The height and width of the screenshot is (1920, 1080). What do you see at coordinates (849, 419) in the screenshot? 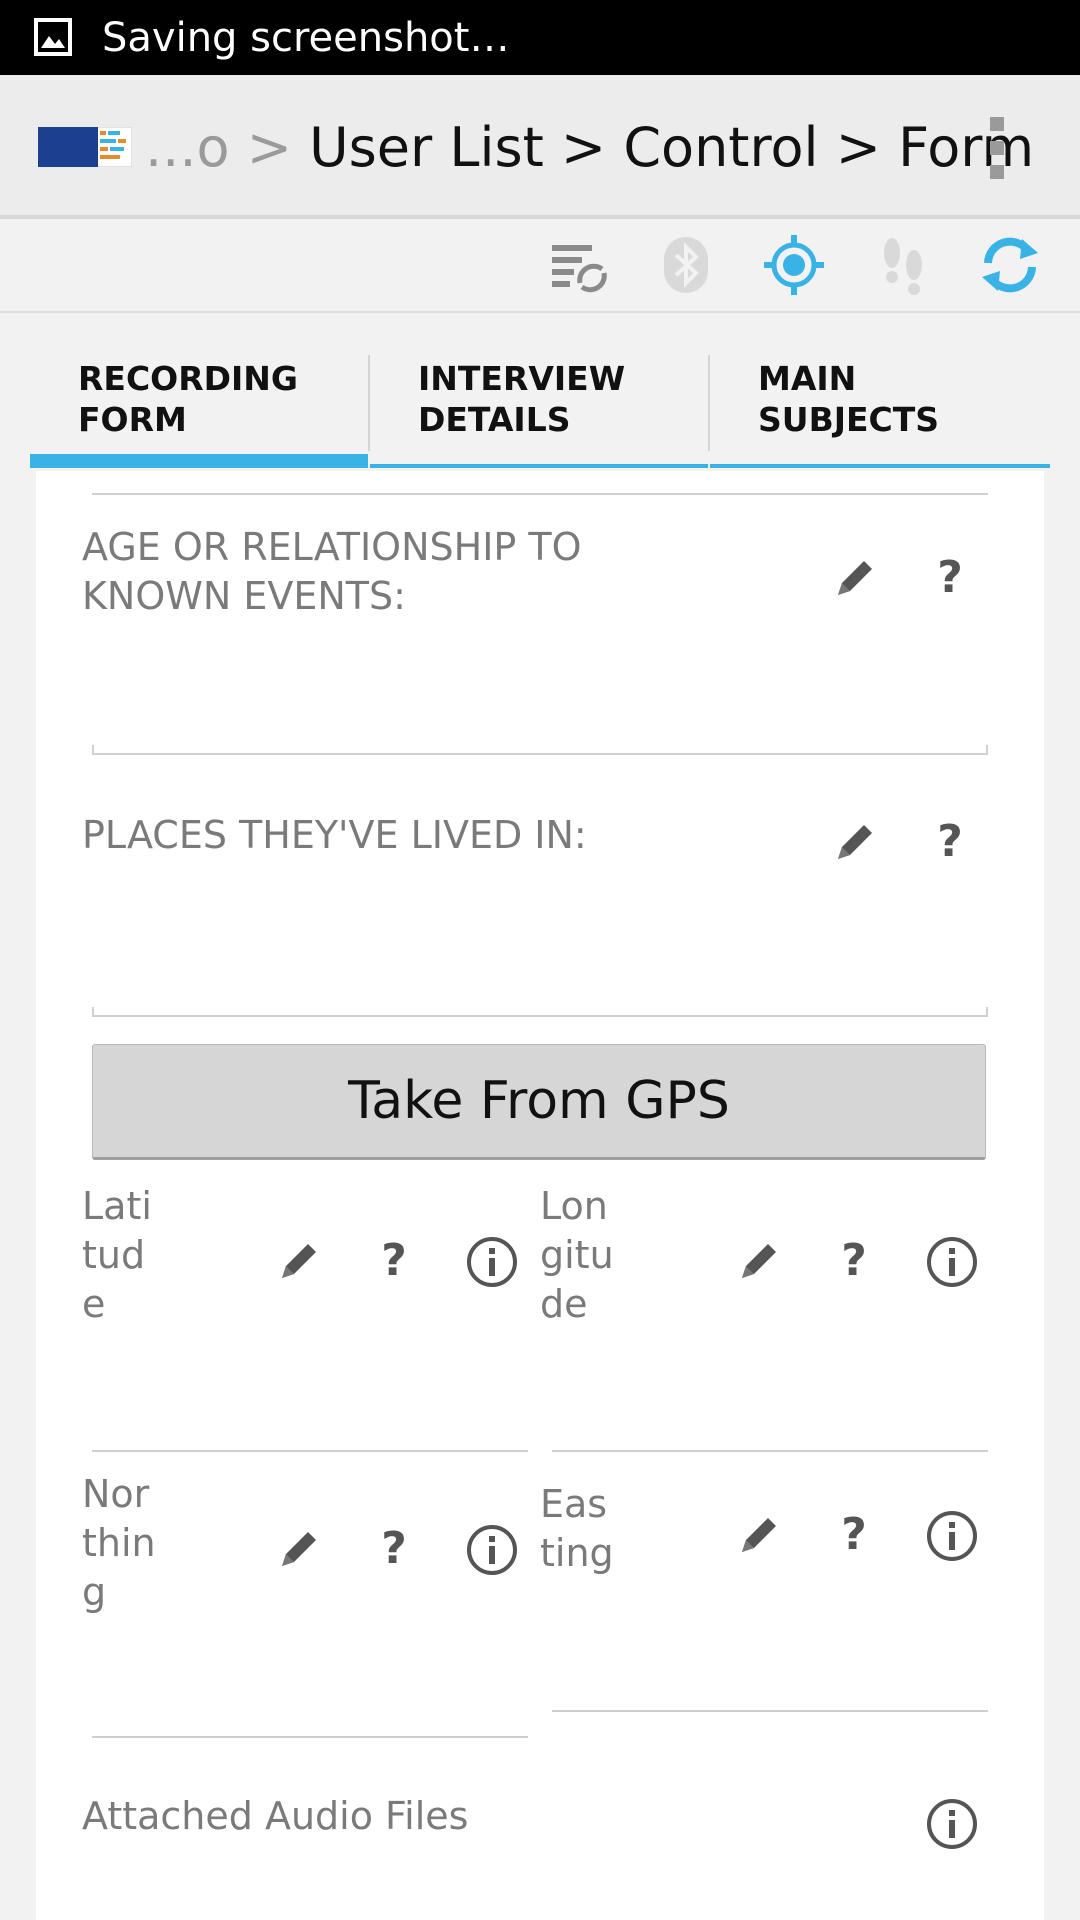
I see `tab-label: SUBJECTS` at bounding box center [849, 419].